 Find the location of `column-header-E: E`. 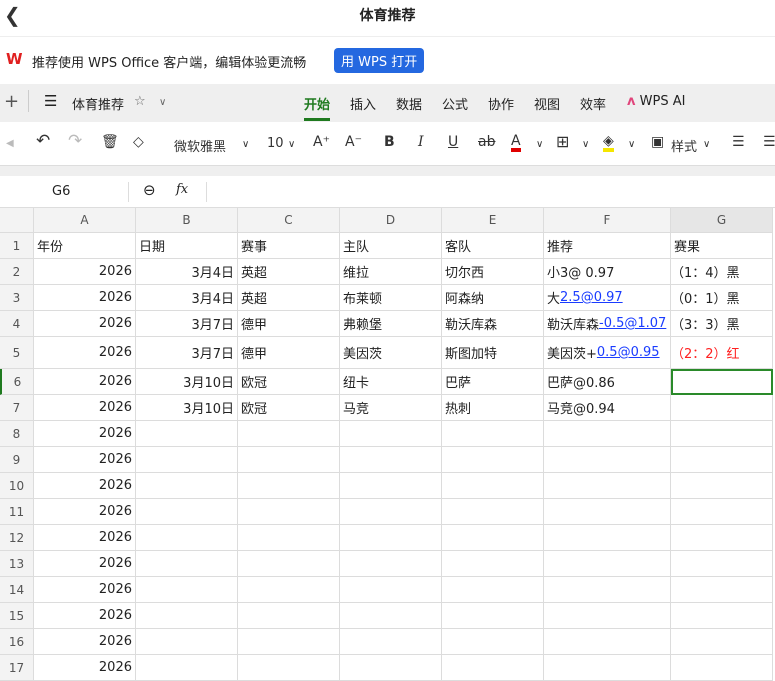

column-header-E: E is located at coordinates (493, 220).